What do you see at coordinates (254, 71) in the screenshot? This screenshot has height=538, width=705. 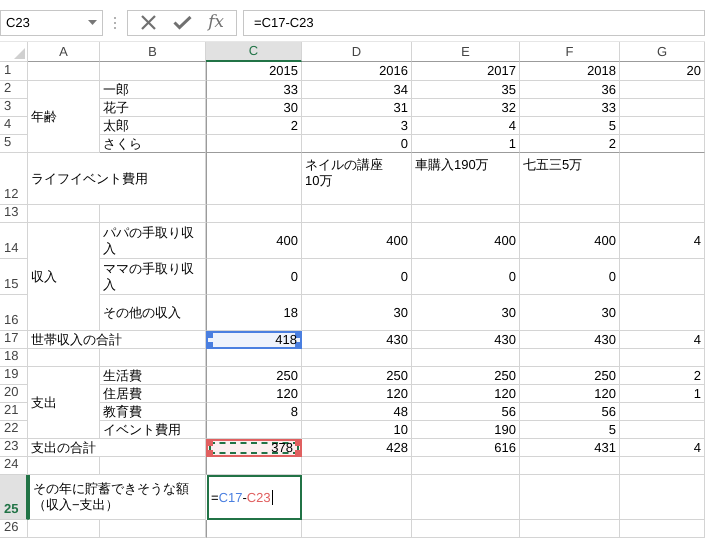 I see `table-cell: 2015` at bounding box center [254, 71].